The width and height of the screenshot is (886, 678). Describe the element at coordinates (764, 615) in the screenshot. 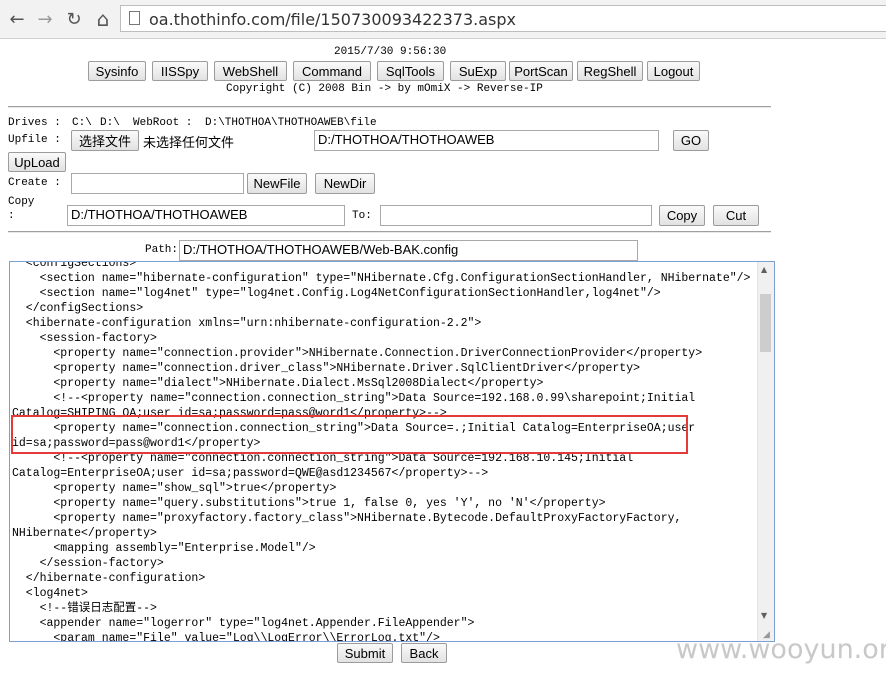

I see `scroll-down-icon: ▼` at that location.